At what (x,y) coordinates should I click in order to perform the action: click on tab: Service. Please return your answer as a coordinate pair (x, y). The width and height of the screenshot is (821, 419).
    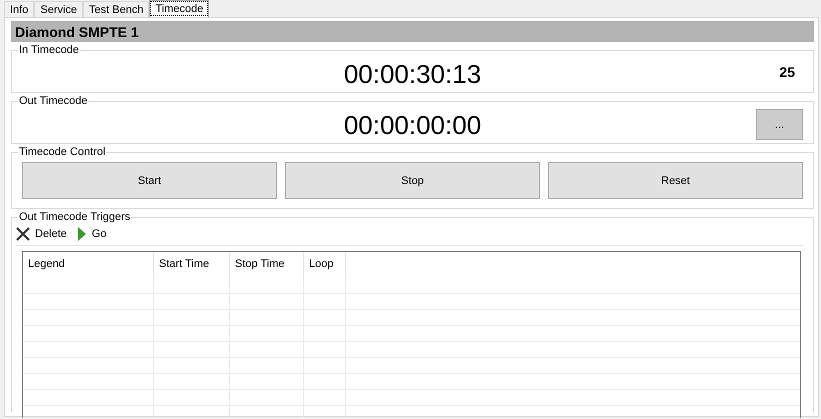
    Looking at the image, I should click on (59, 9).